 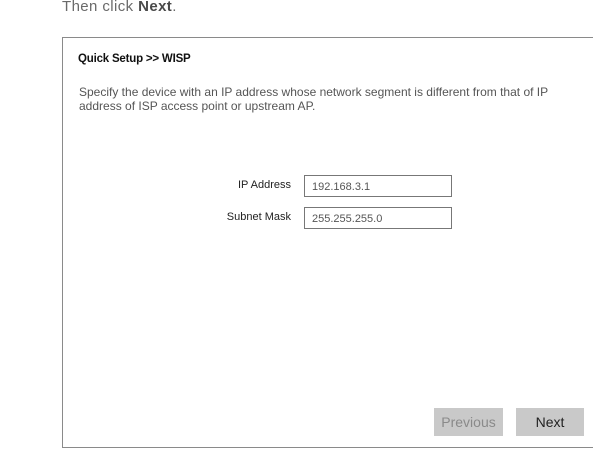 What do you see at coordinates (135, 59) in the screenshot?
I see `panel-title: Quick Setup >> WISP` at bounding box center [135, 59].